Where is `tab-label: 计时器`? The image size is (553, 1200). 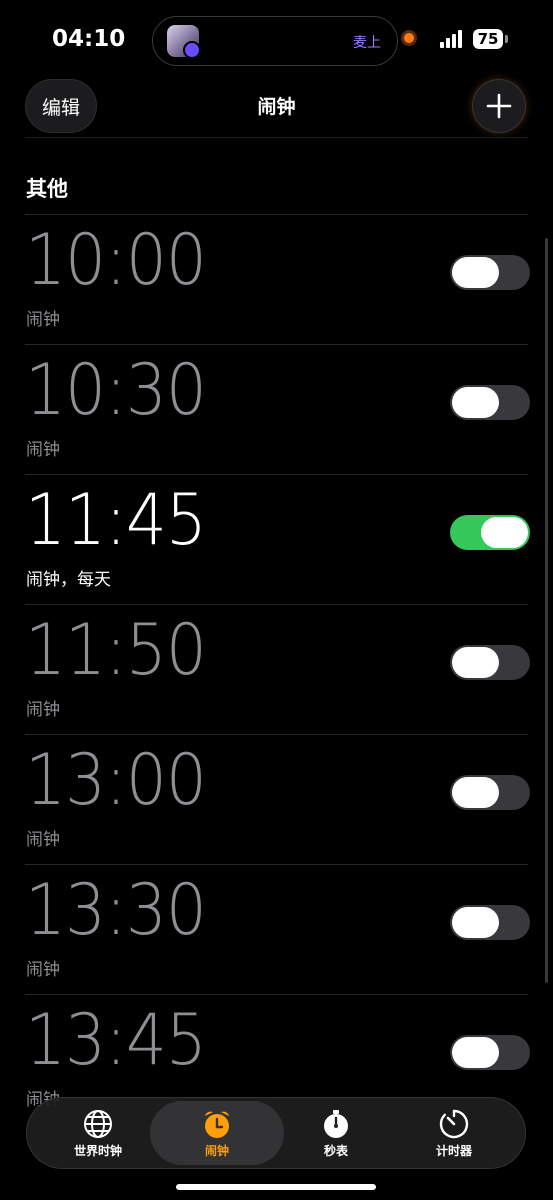 tab-label: 计时器 is located at coordinates (453, 1150).